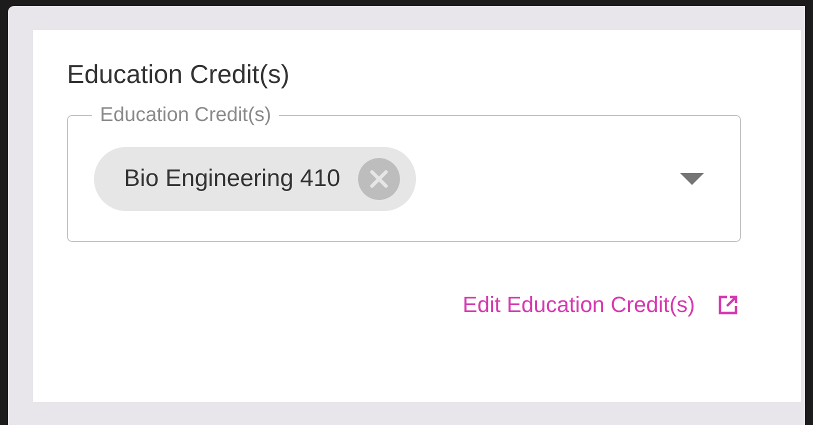 The image size is (813, 425). Describe the element at coordinates (692, 178) in the screenshot. I see `caret-icon` at that location.